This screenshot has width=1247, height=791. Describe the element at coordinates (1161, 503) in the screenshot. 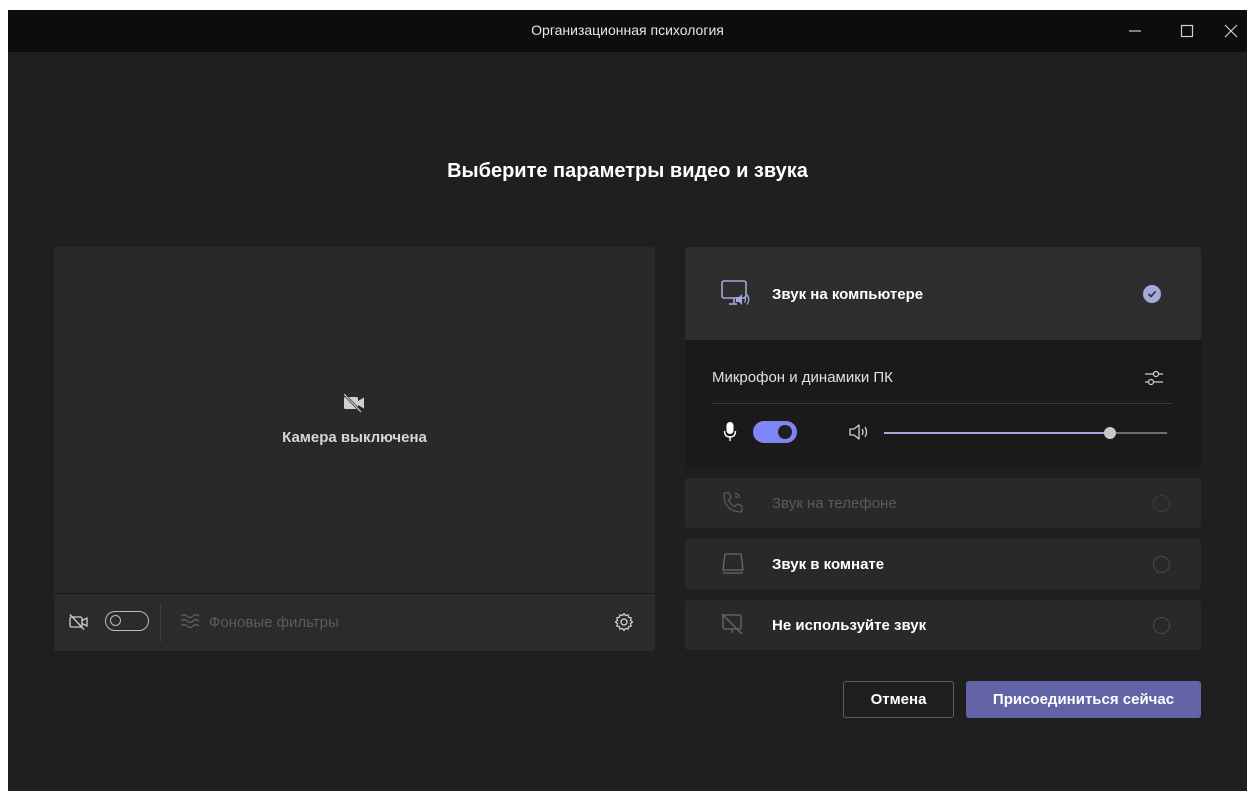

I see `audio-option-phone-radio` at that location.